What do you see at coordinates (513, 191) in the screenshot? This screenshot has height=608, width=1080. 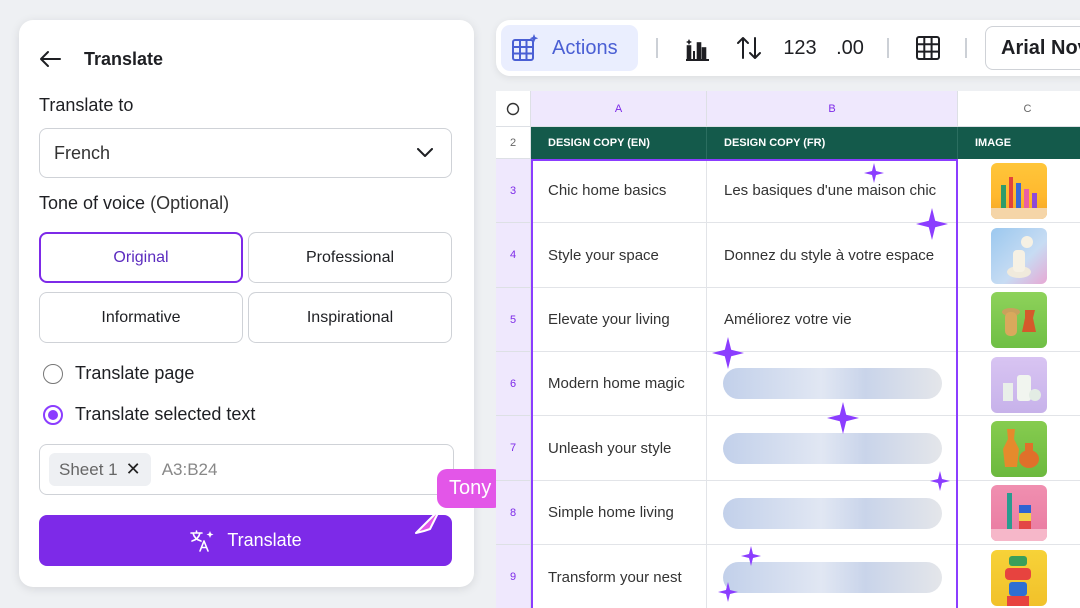 I see `row-number: 3` at bounding box center [513, 191].